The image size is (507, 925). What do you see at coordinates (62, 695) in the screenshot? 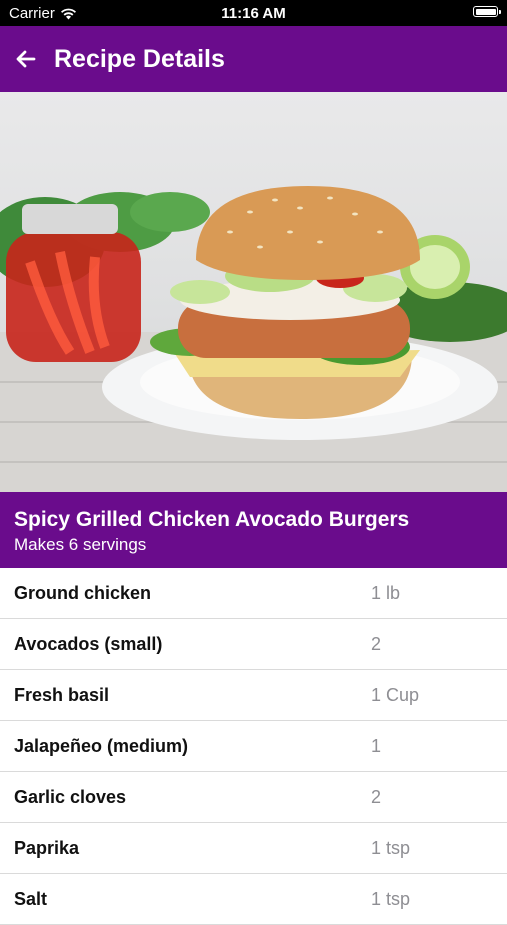
I see `ingredient-name: Fresh basil` at bounding box center [62, 695].